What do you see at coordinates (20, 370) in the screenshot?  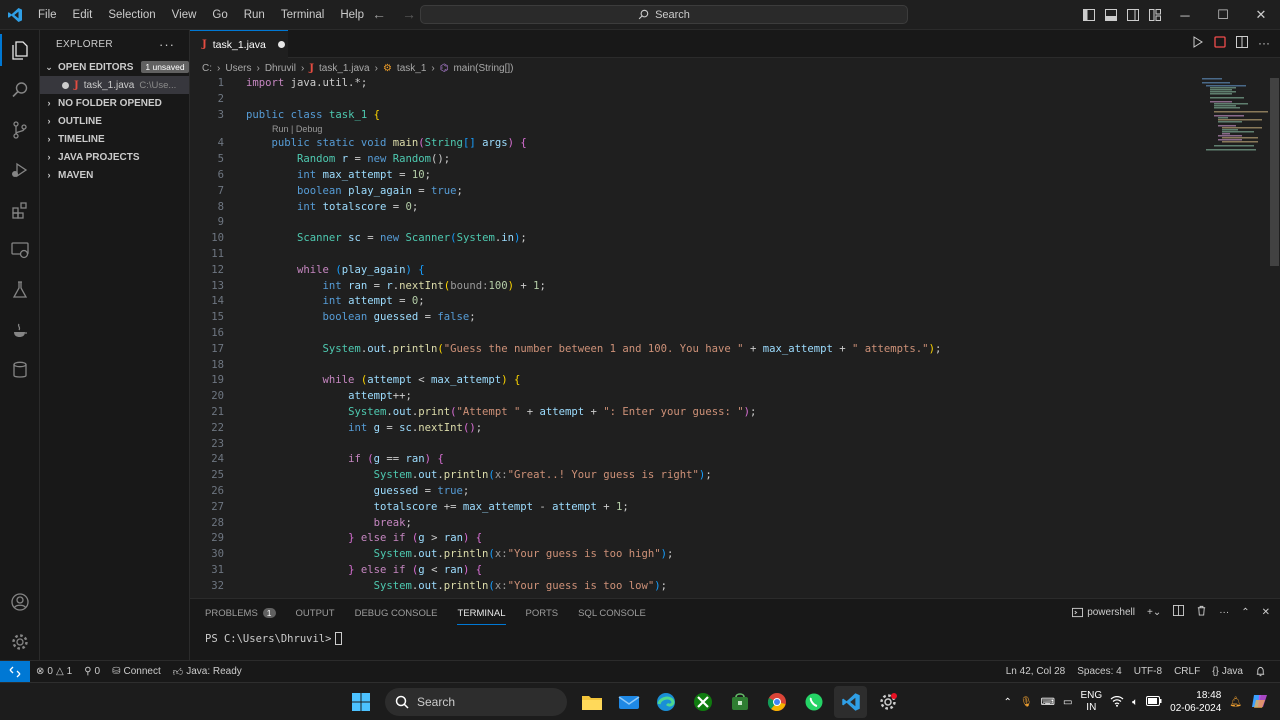 I see `database-icon` at bounding box center [20, 370].